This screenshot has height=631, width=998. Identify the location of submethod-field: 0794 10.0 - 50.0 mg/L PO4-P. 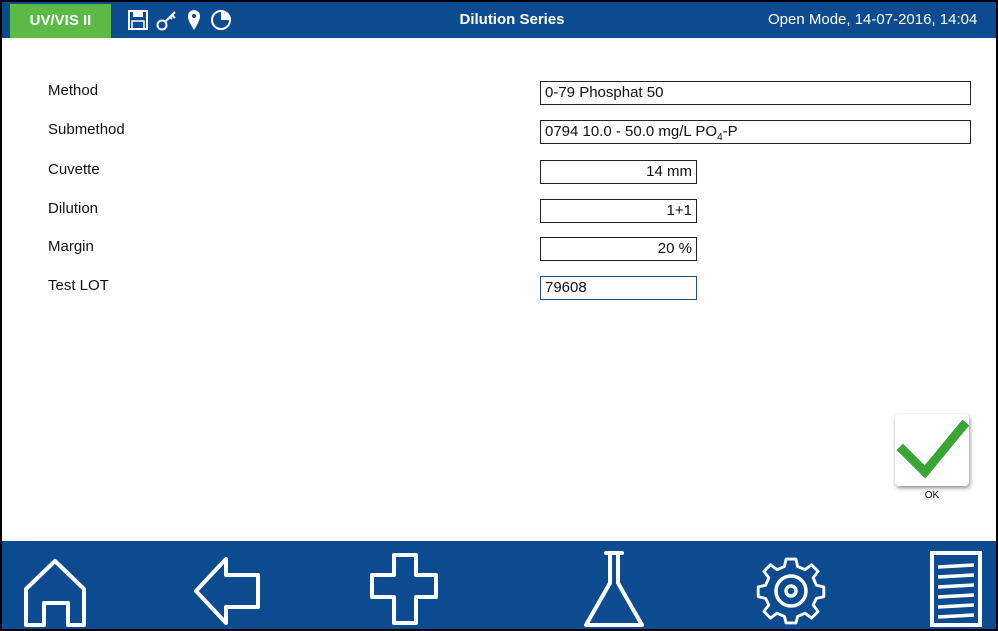
(755, 132).